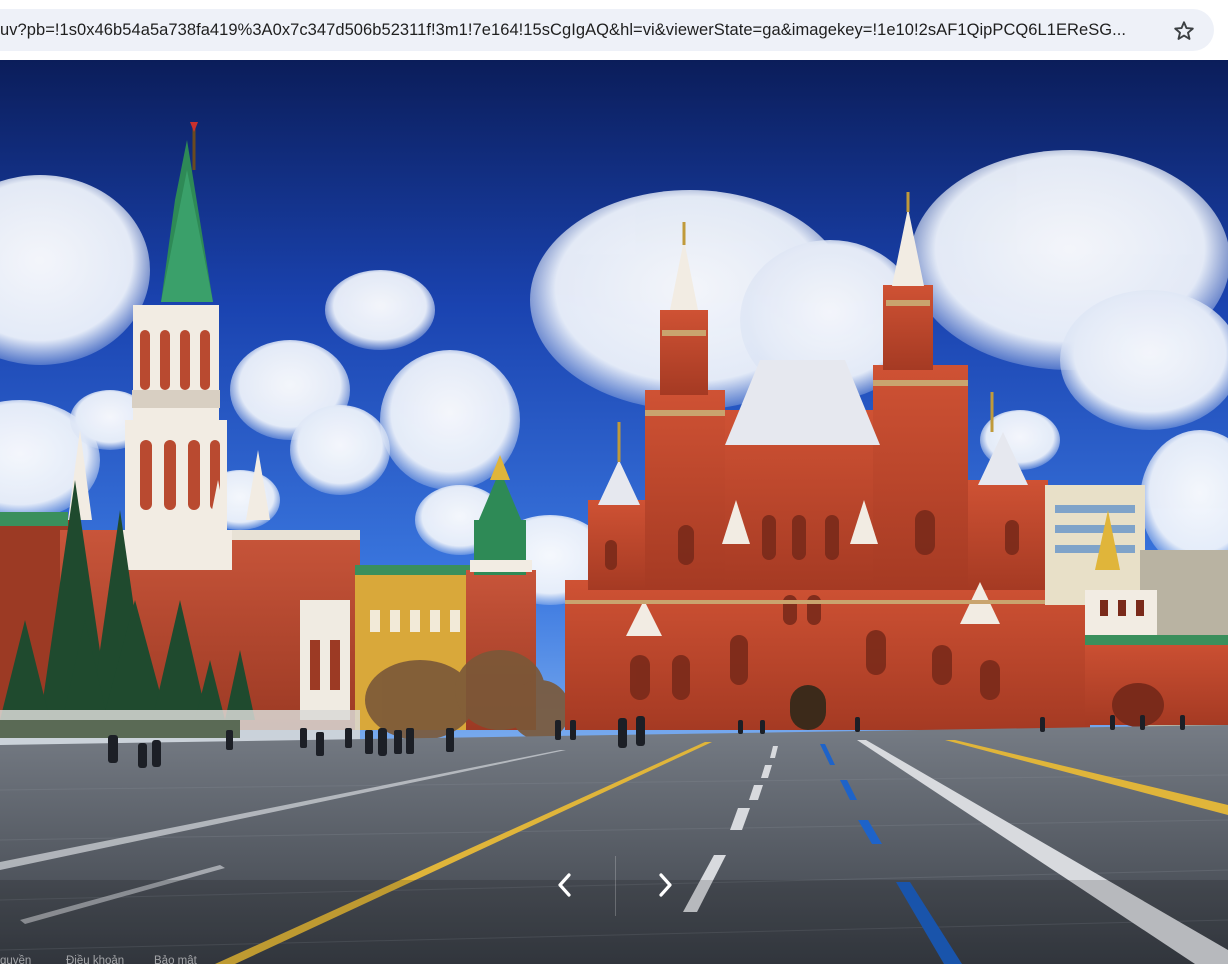 The image size is (1228, 964). I want to click on chevron-right-icon, so click(665, 887).